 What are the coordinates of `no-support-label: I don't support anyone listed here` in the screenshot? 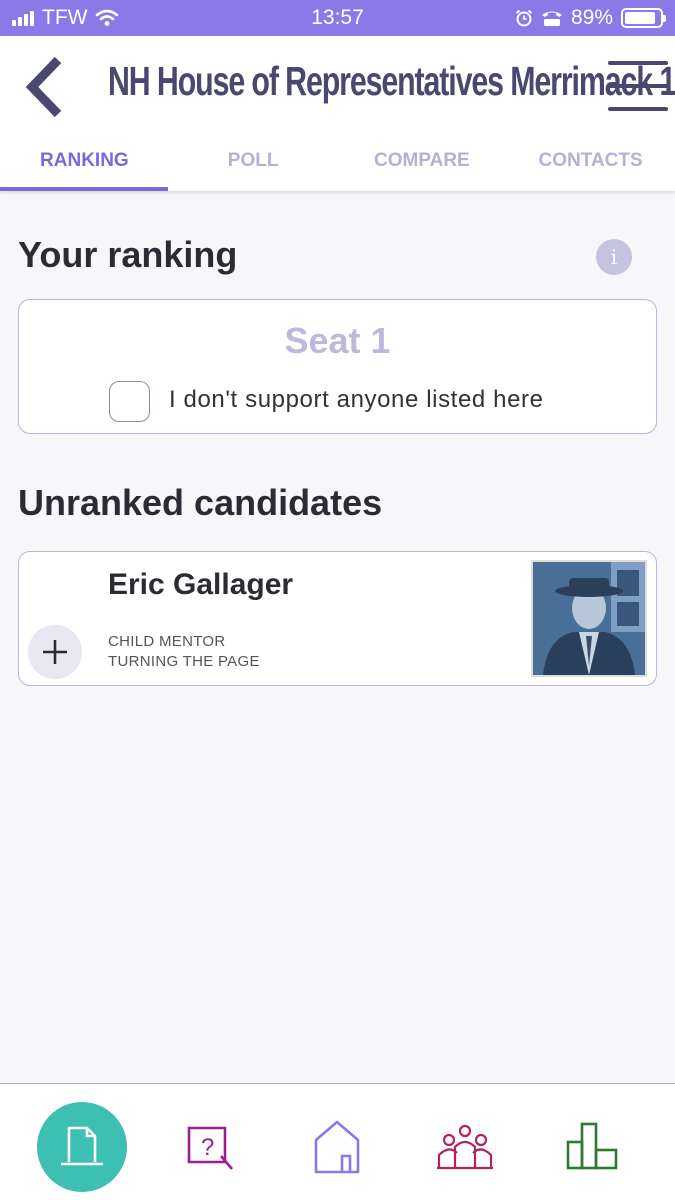 It's located at (356, 399).